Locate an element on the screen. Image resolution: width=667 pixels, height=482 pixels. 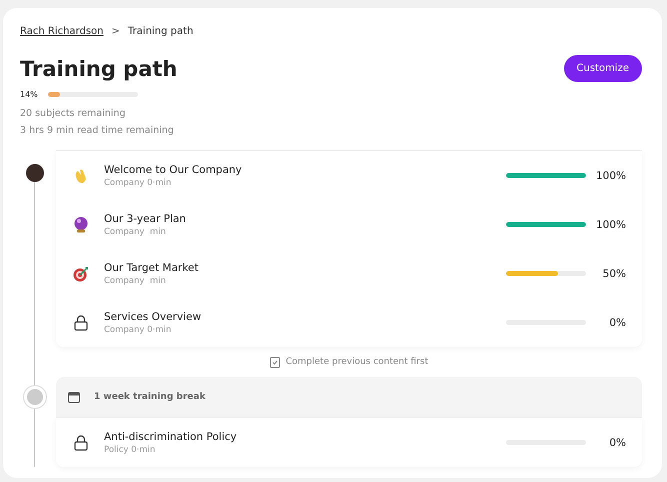
stat-text: 3 hrs 9 min read time remaining is located at coordinates (97, 130).